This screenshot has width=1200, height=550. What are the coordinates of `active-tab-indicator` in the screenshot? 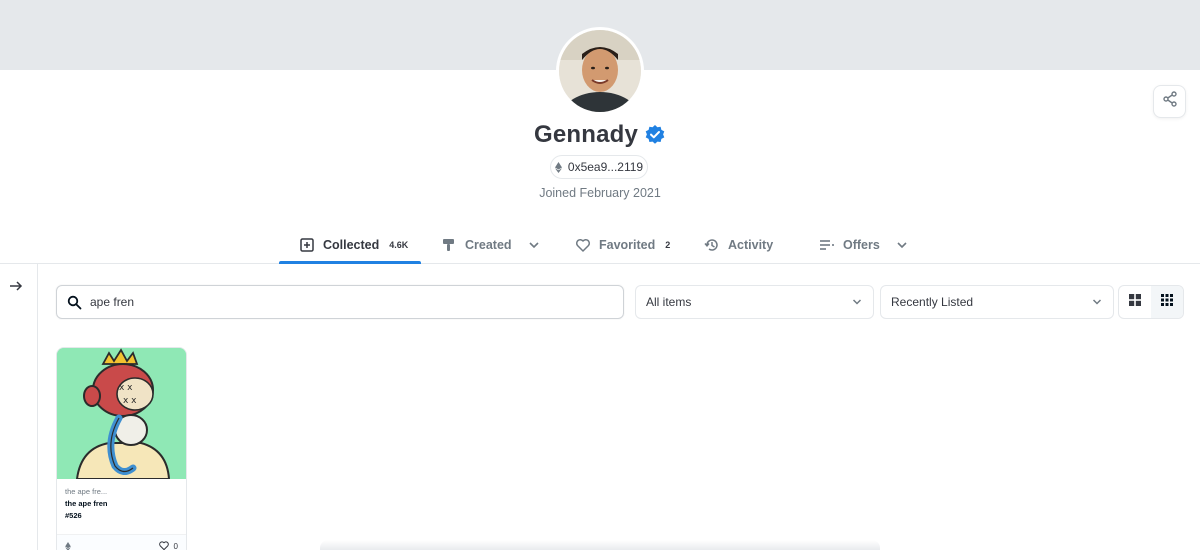 It's located at (350, 262).